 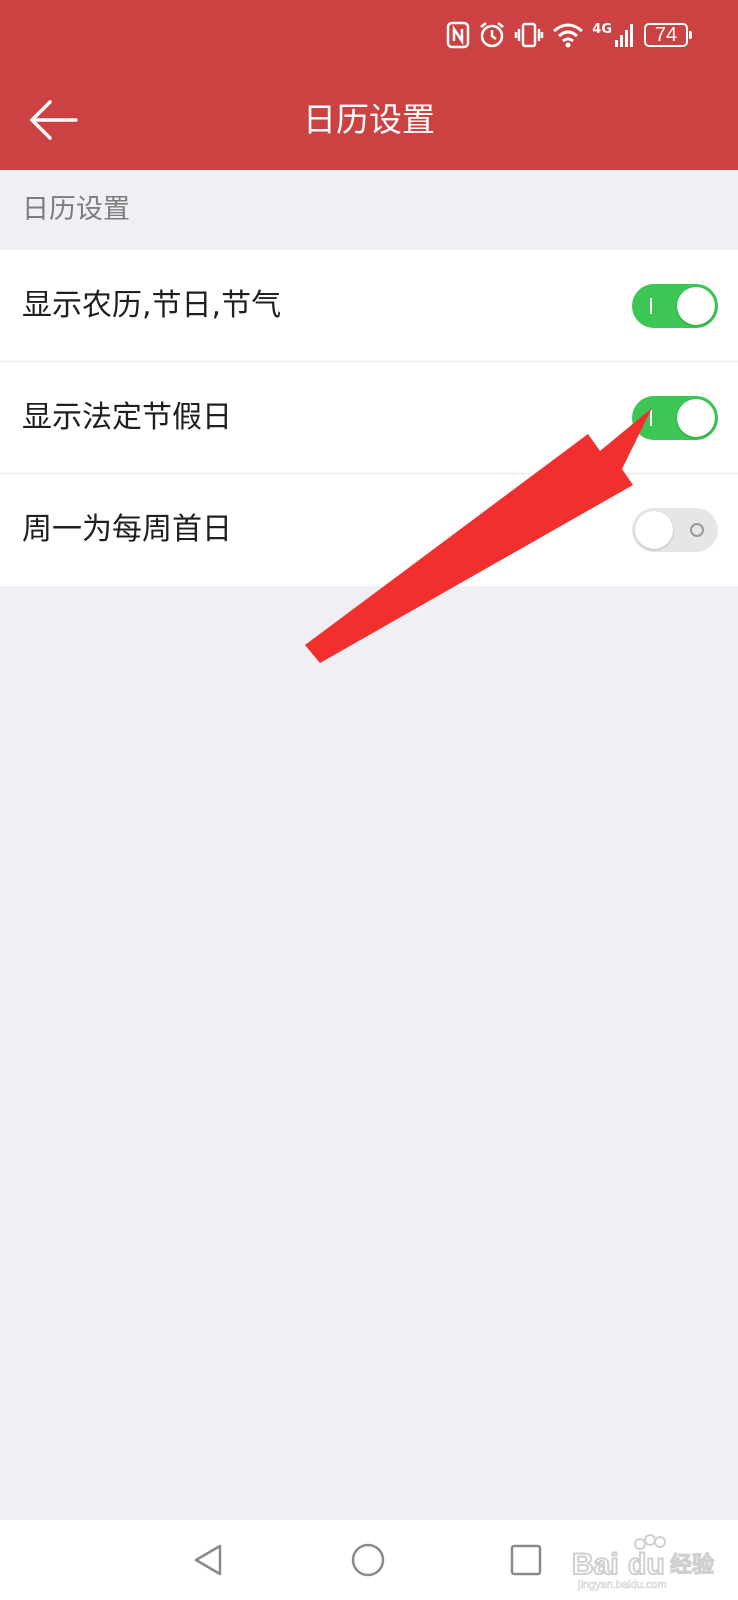 I want to click on legal-holidays-toggle, so click(x=675, y=418).